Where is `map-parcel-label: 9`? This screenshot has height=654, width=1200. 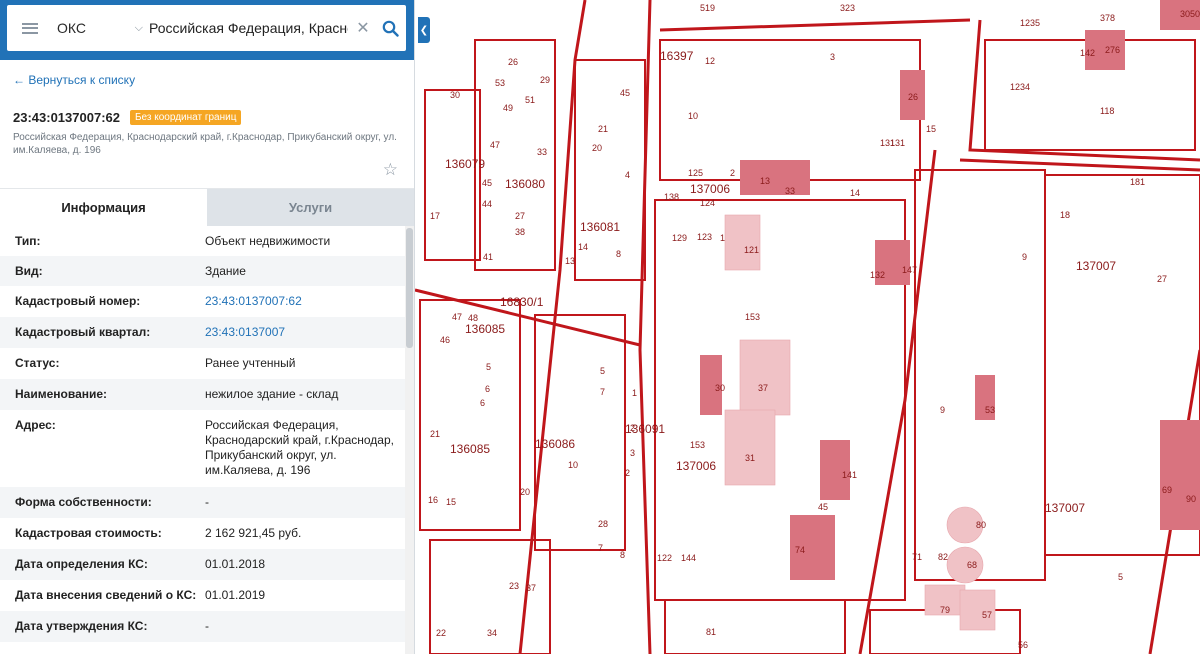 map-parcel-label: 9 is located at coordinates (1024, 257).